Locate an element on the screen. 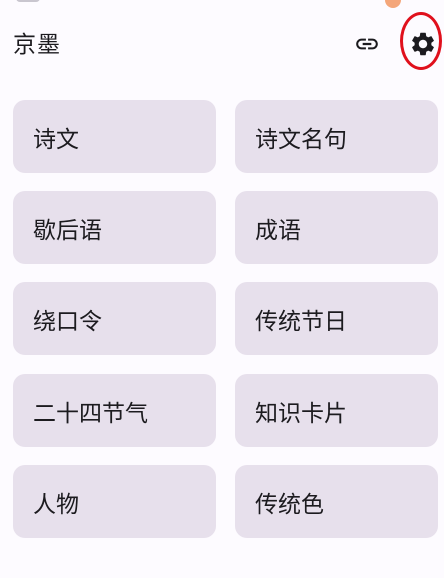 The width and height of the screenshot is (444, 578). menu-item-tongue-twisters: 绕口令 is located at coordinates (114, 318).